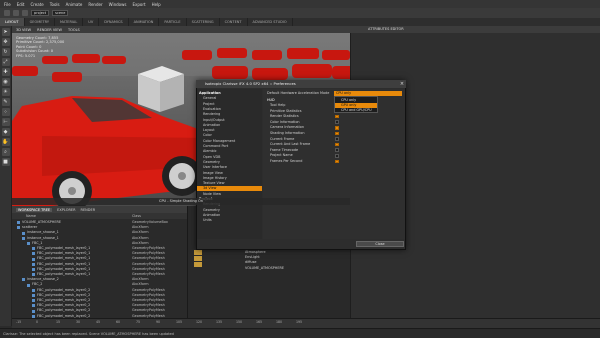 This screenshot has height=338, width=600. Describe the element at coordinates (49, 30) in the screenshot. I see `viewport-tab-render: RENDER VIEW` at that location.